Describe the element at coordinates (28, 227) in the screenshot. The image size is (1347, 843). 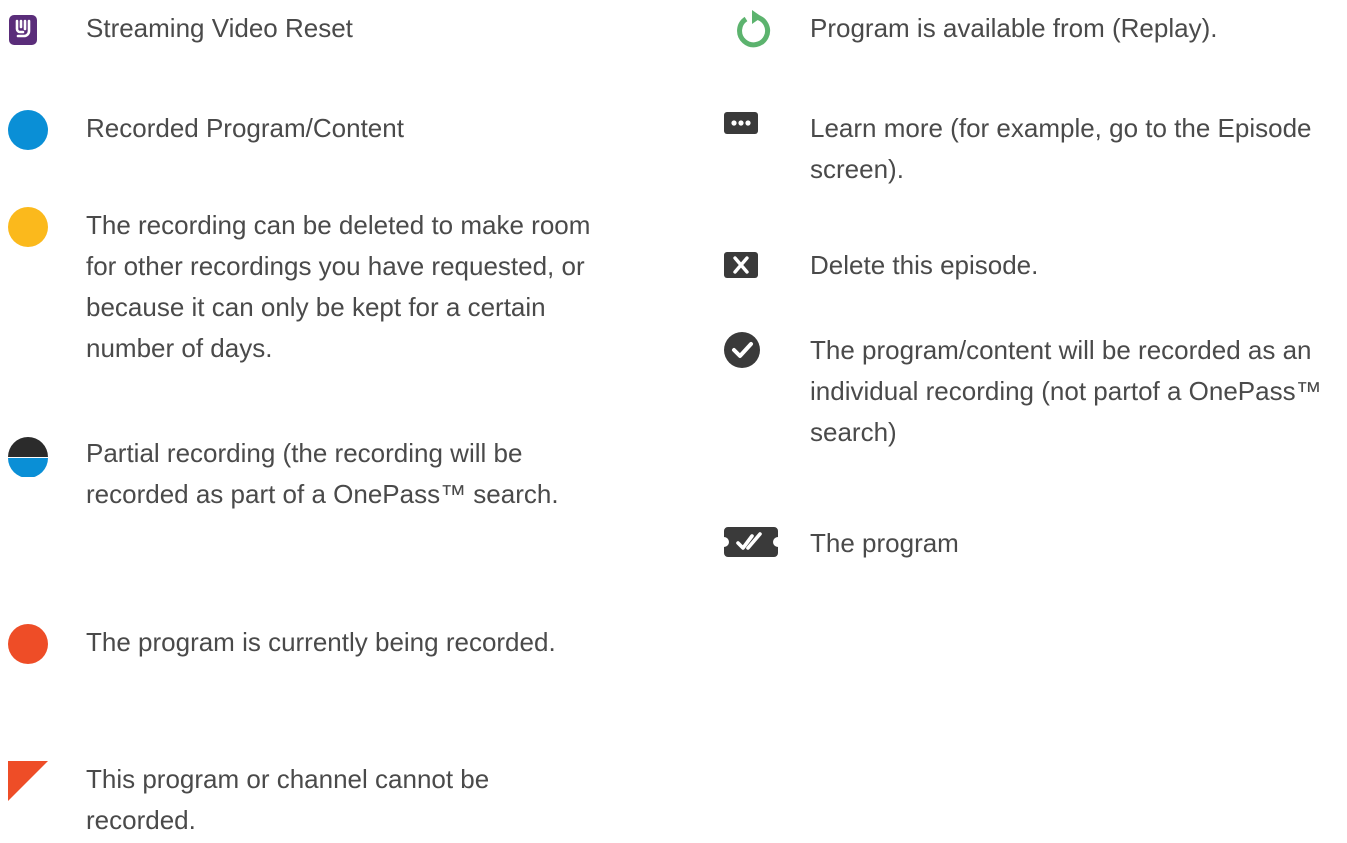
I see `yellow-dot-icon` at that location.